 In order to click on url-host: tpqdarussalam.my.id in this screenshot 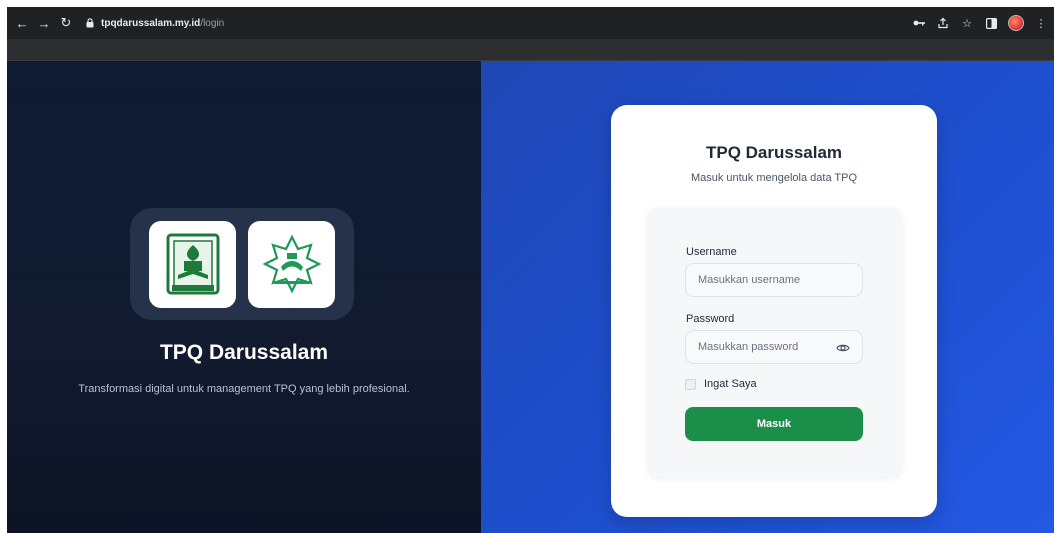, I will do `click(151, 23)`.